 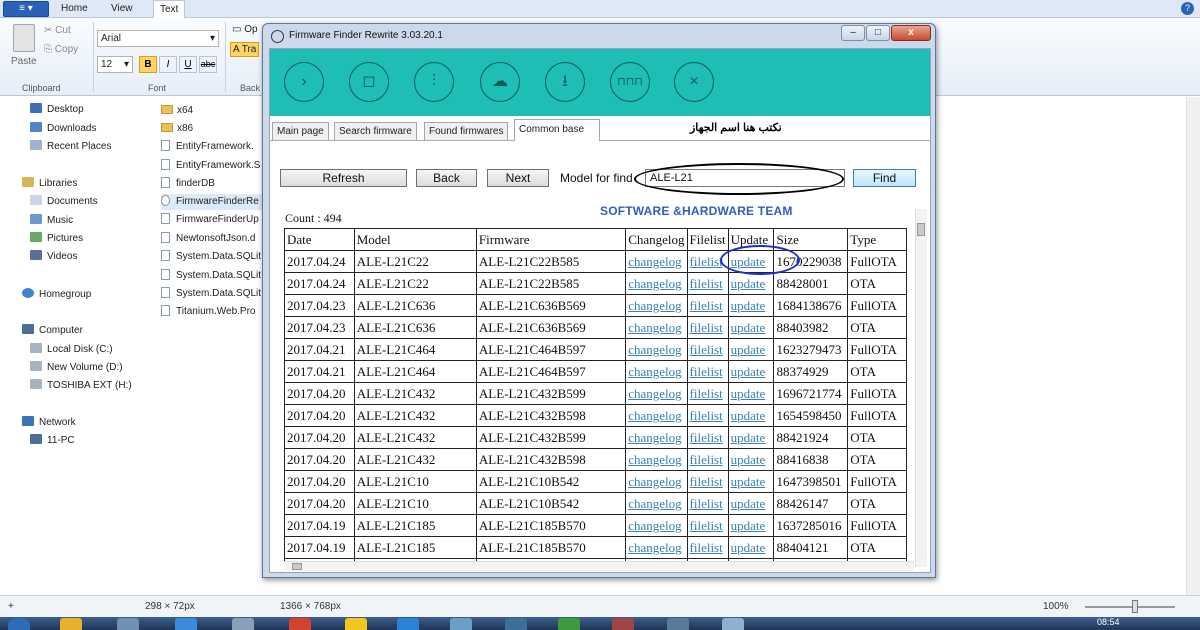 I want to click on tab-search-firmware: Search firmware, so click(x=375, y=131).